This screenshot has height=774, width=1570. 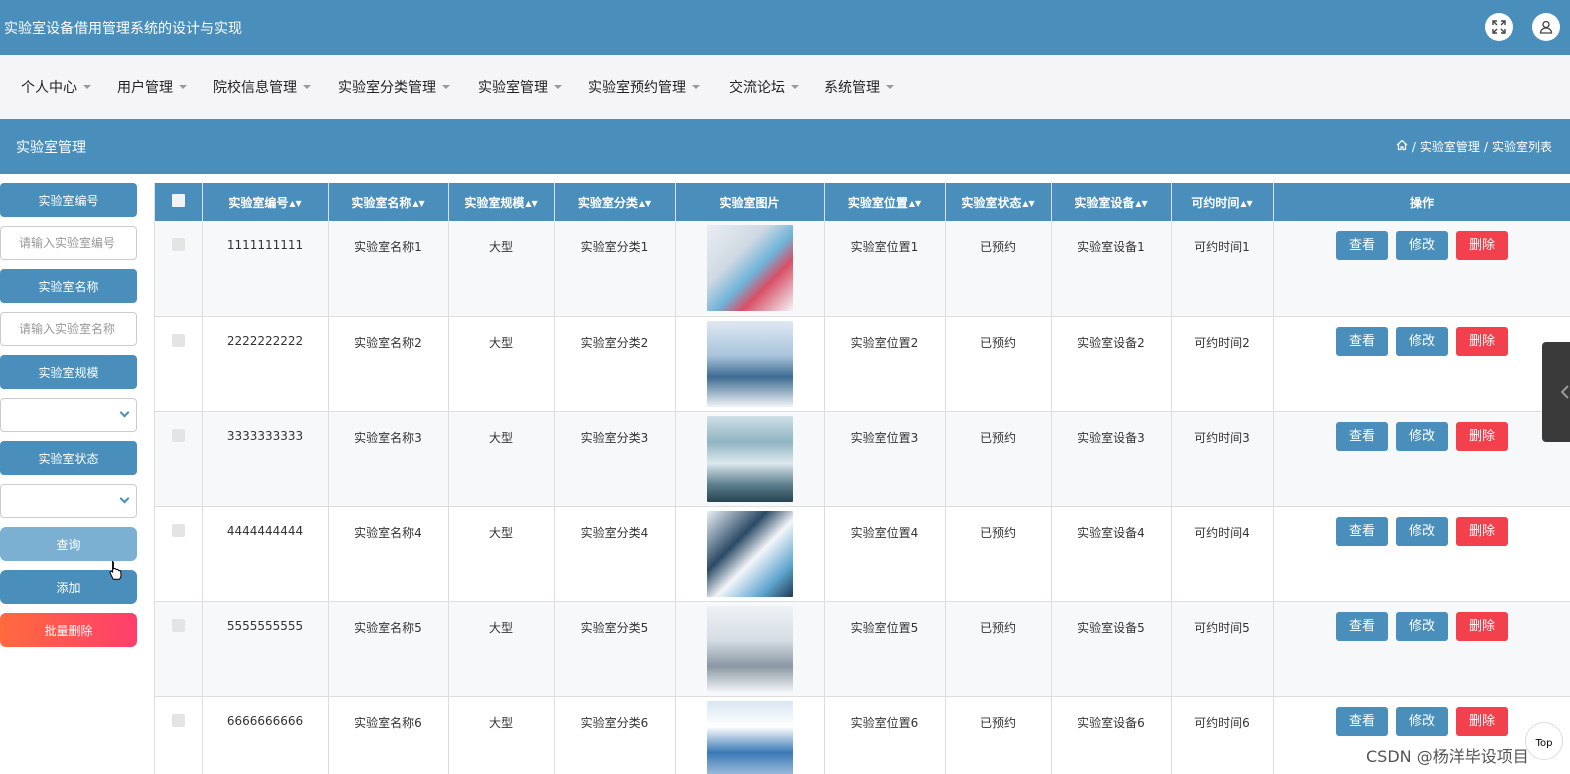 I want to click on batch-delete-button: 批量删除, so click(x=68, y=630).